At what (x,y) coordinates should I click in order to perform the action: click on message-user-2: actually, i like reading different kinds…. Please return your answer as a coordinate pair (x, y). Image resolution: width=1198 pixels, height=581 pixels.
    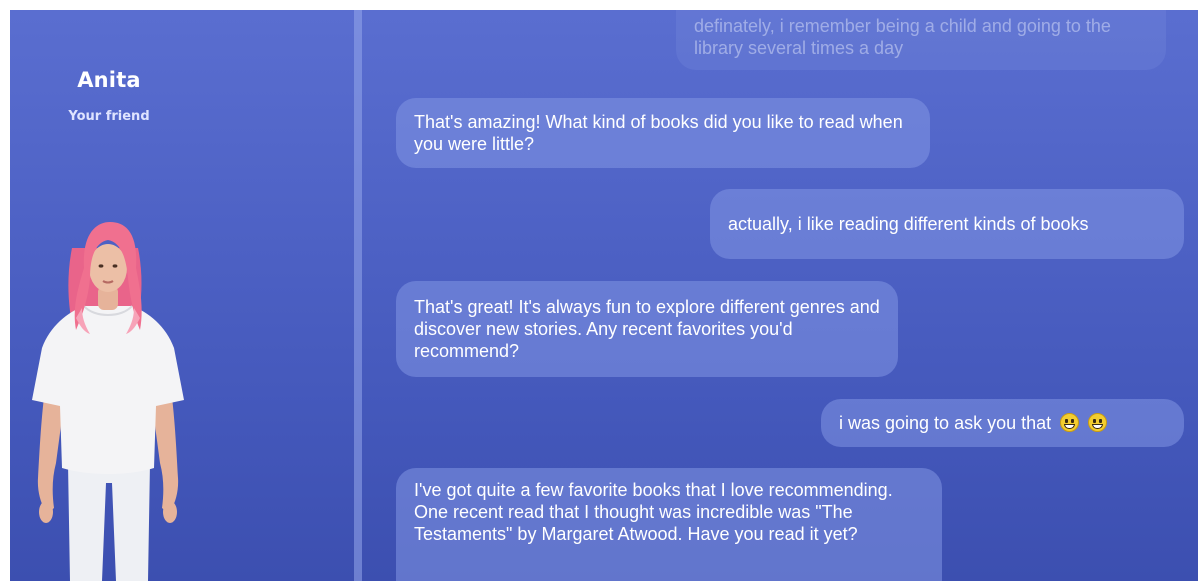
    Looking at the image, I should click on (947, 224).